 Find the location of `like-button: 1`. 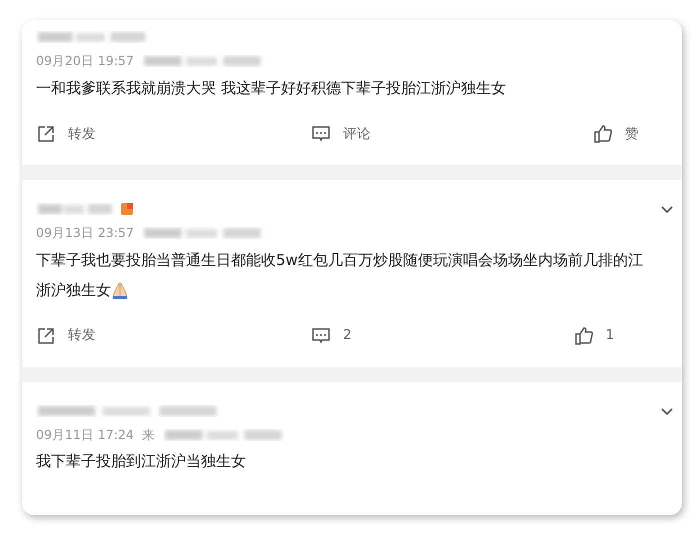

like-button: 1 is located at coordinates (594, 335).